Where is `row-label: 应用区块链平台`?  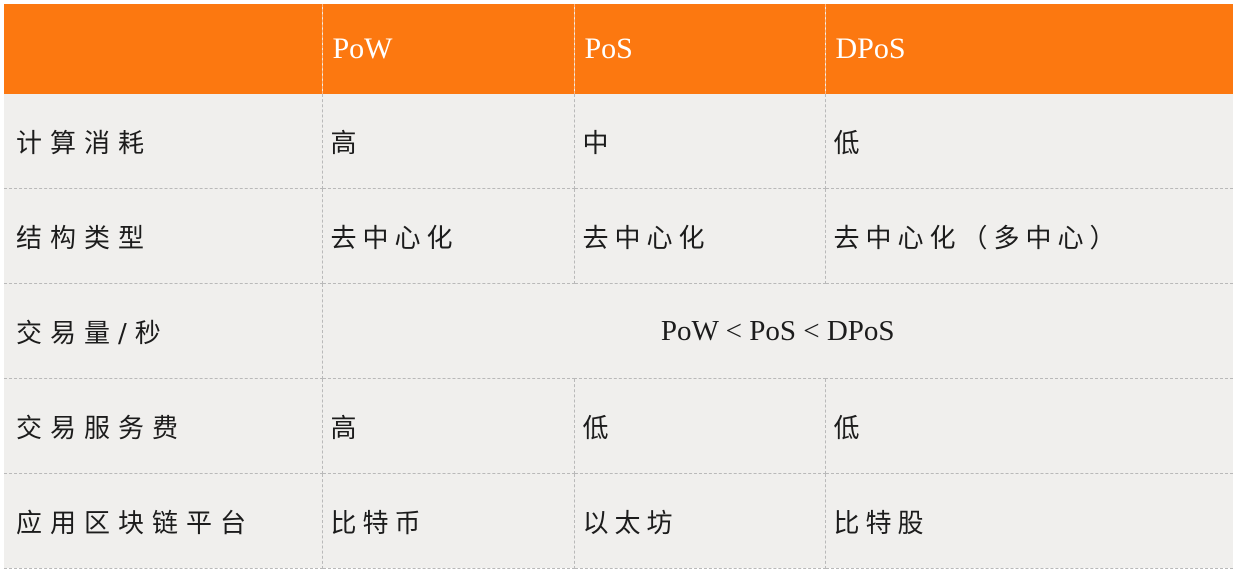
row-label: 应用区块链平台 is located at coordinates (163, 521).